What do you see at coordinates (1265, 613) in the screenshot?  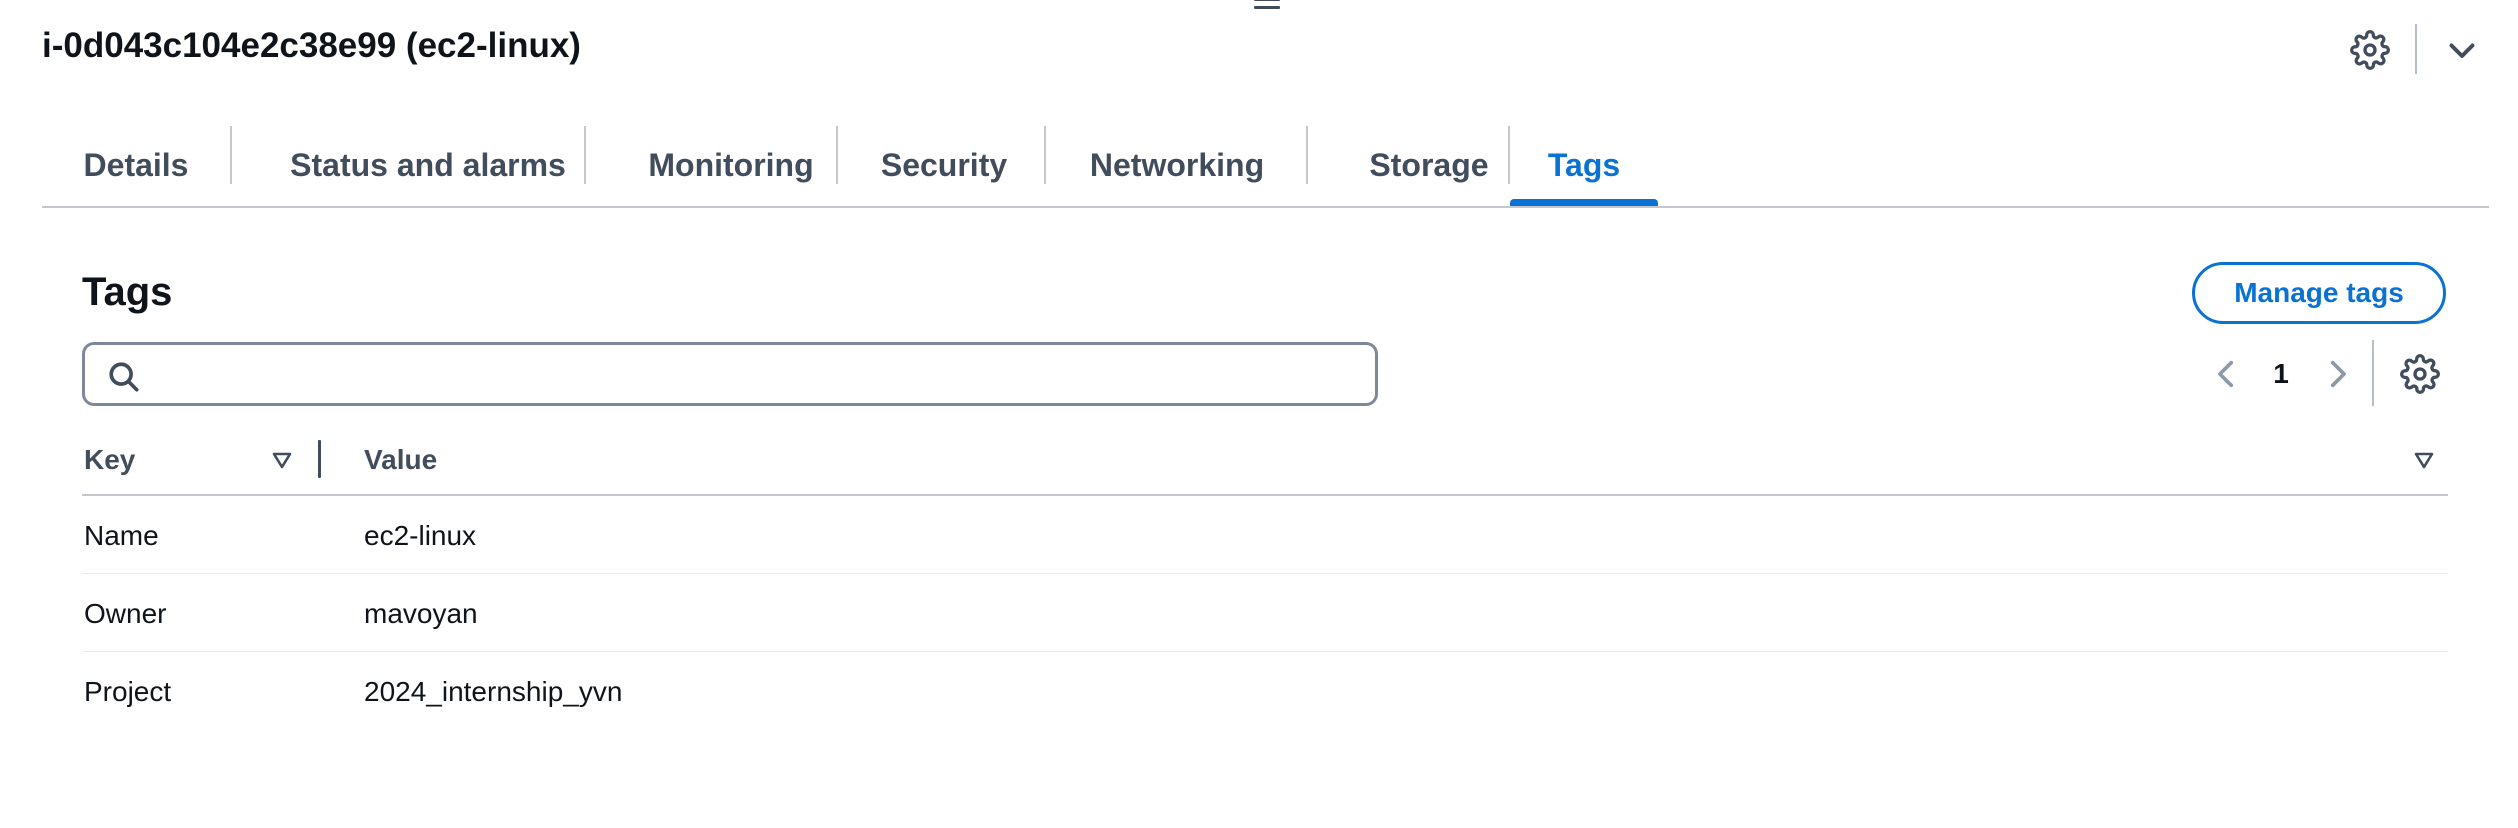 I see `table-row: Owner mavoyan` at bounding box center [1265, 613].